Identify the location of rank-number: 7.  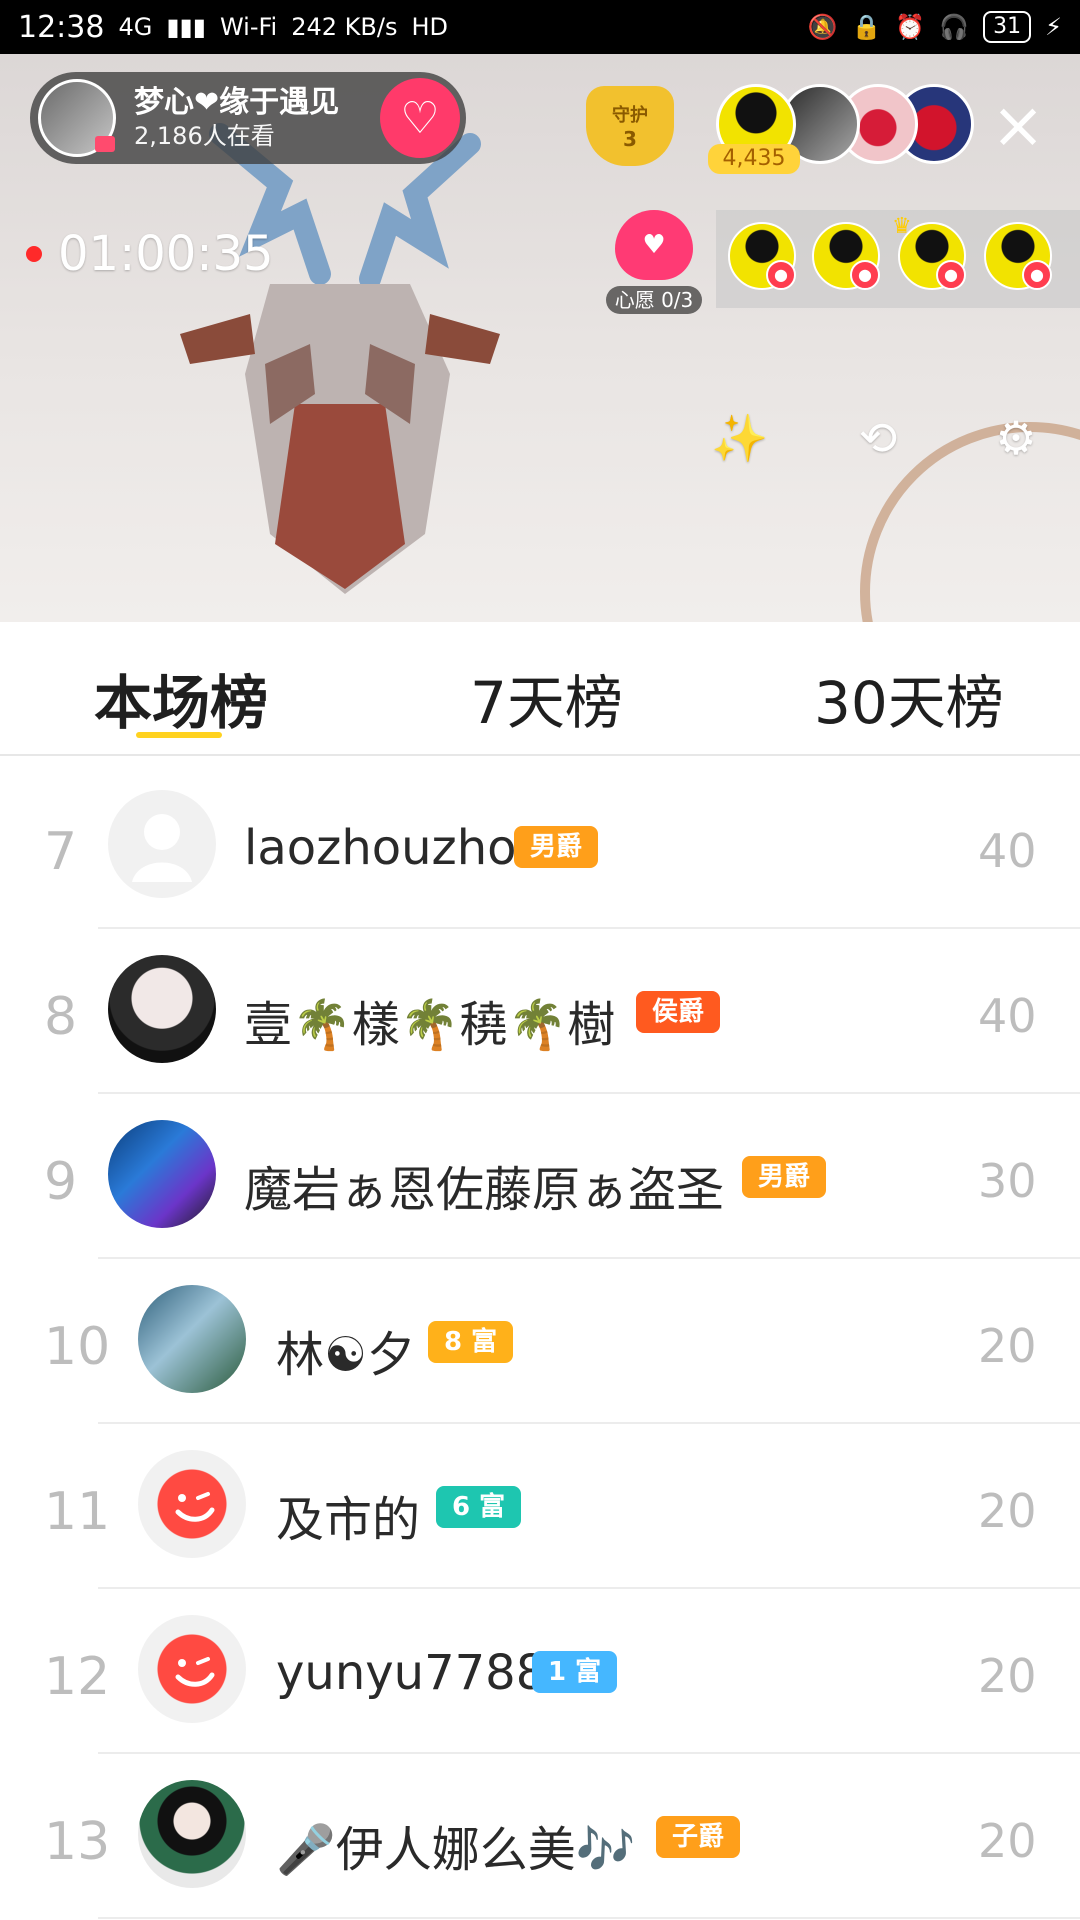
(61, 852).